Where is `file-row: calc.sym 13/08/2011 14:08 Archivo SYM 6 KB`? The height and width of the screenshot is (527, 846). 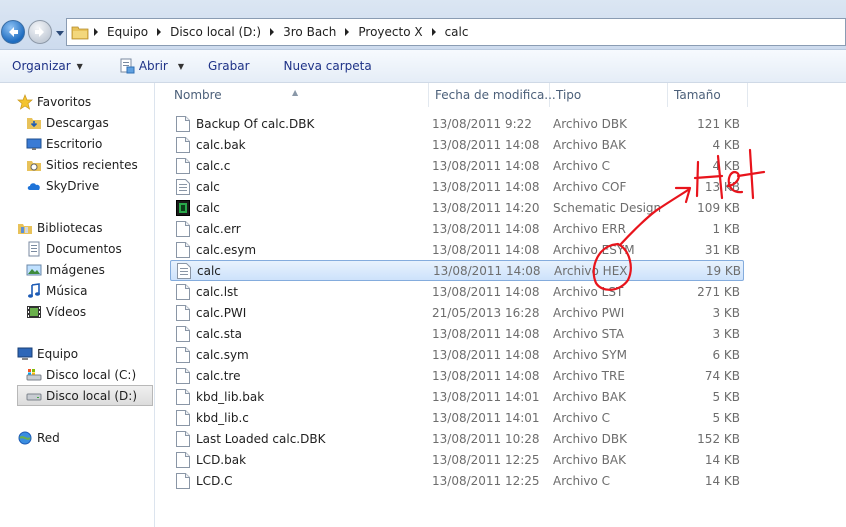
file-row: calc.sym 13/08/2011 14:08 Archivo SYM 6 KB is located at coordinates (508, 354).